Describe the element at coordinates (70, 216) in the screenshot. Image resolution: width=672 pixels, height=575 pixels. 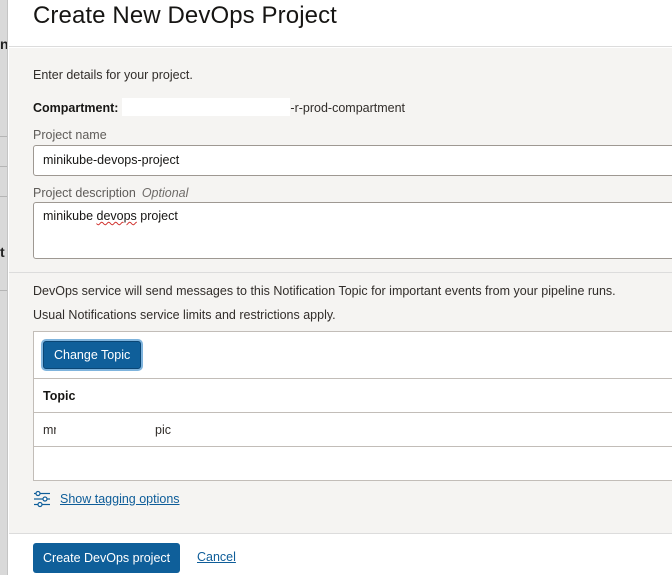
I see `description-text-start: minikube` at that location.